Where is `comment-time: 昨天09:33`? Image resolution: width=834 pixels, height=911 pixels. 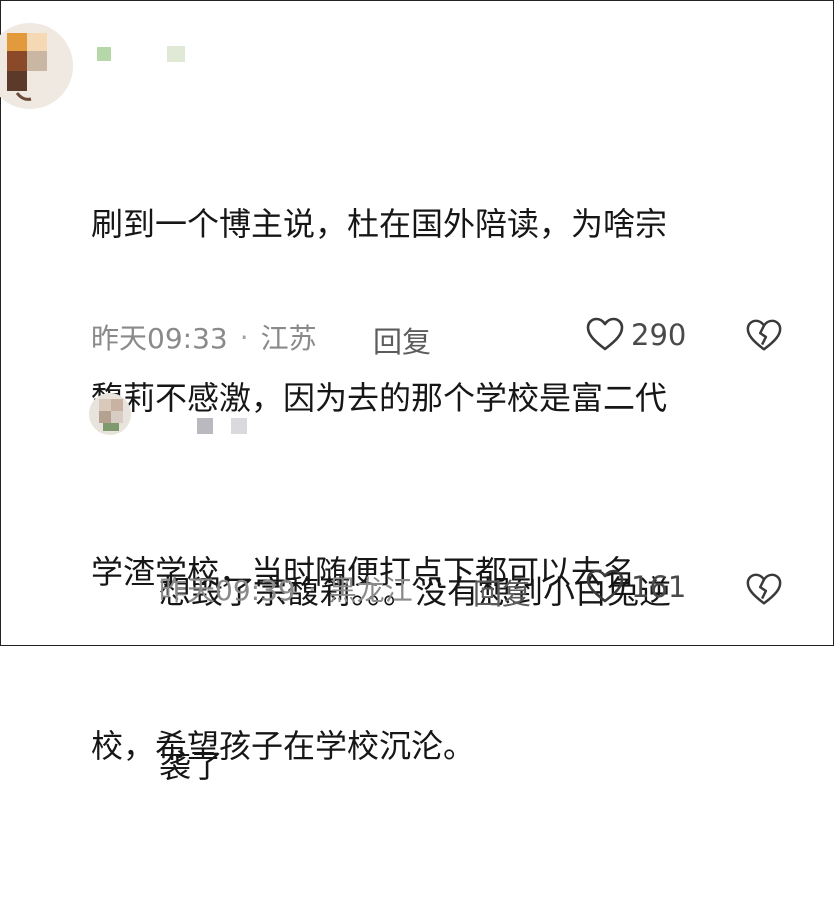 comment-time: 昨天09:33 is located at coordinates (159, 338).